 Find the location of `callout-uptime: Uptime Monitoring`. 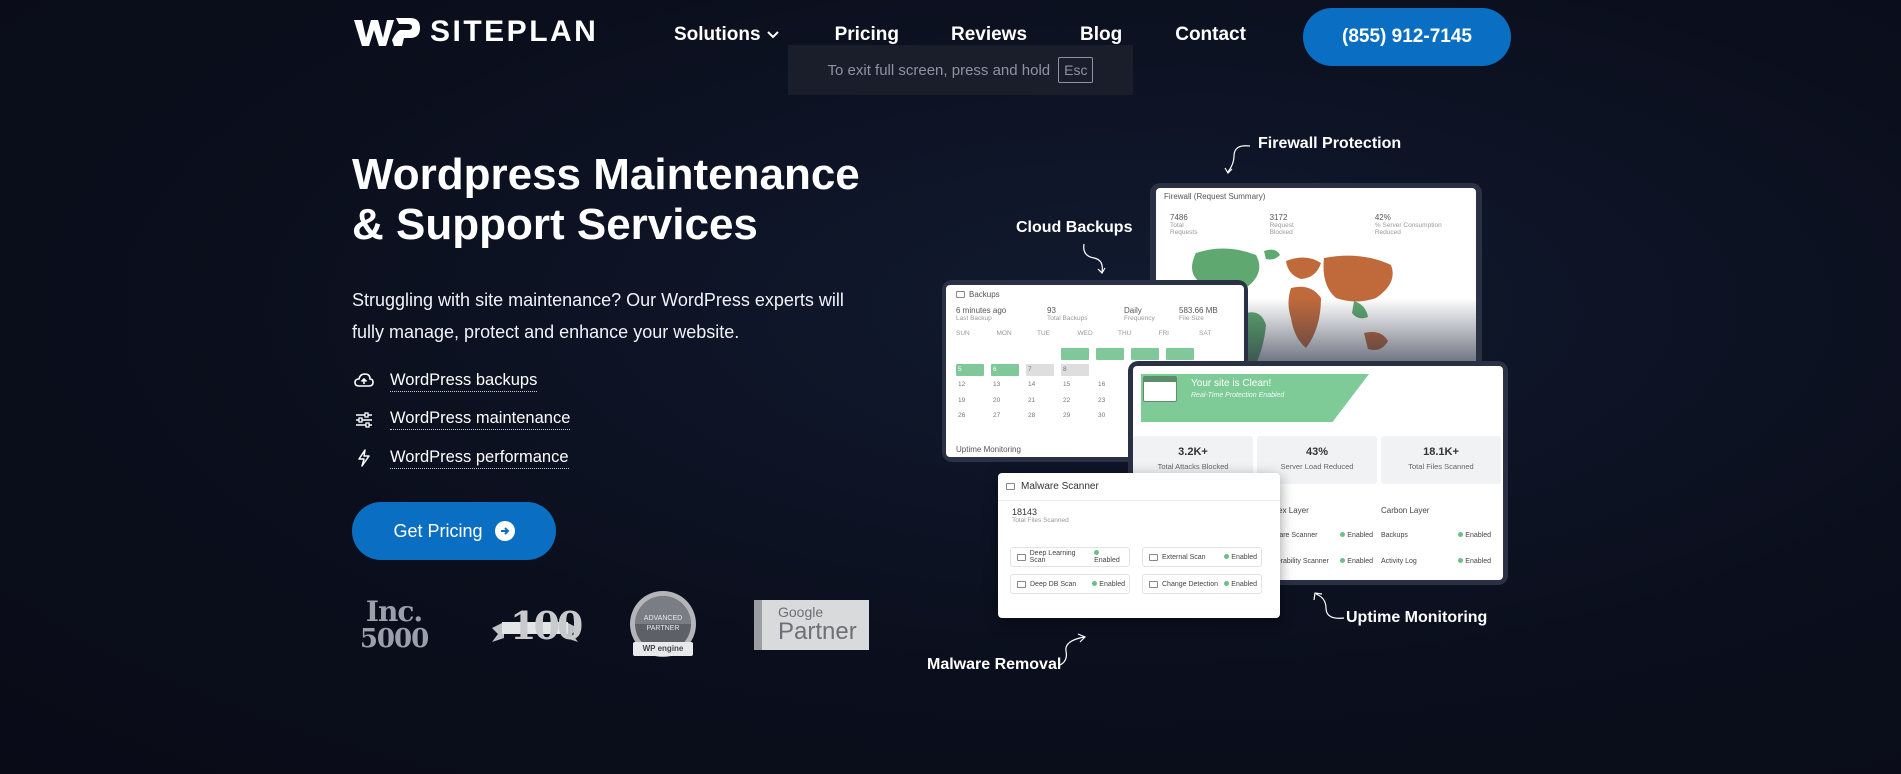

callout-uptime: Uptime Monitoring is located at coordinates (1417, 617).